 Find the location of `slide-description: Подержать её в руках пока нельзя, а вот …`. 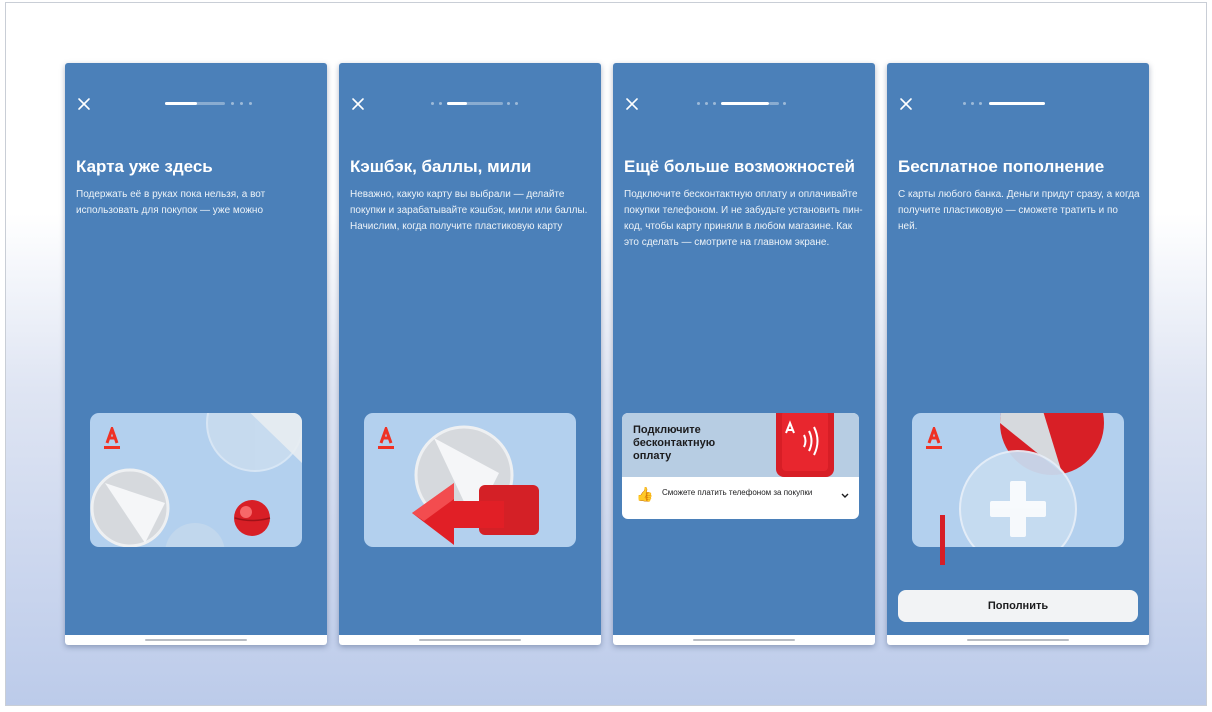

slide-description: Подержать её в руках пока нельзя, а вот … is located at coordinates (171, 202).